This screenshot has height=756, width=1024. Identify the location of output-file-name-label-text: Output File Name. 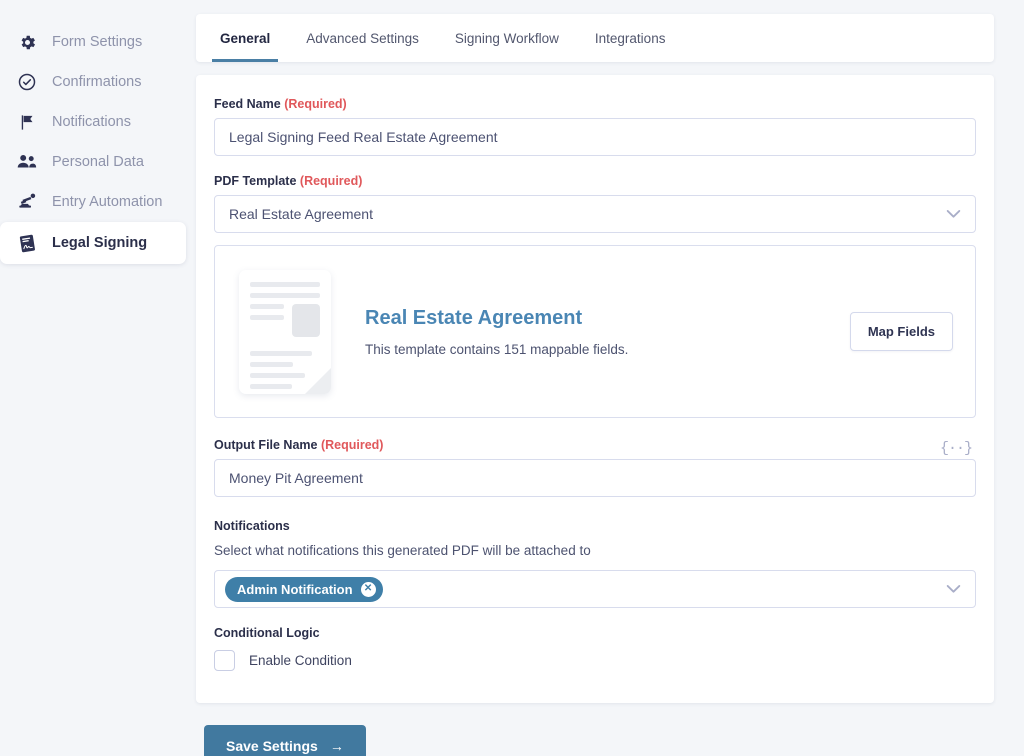
(266, 445).